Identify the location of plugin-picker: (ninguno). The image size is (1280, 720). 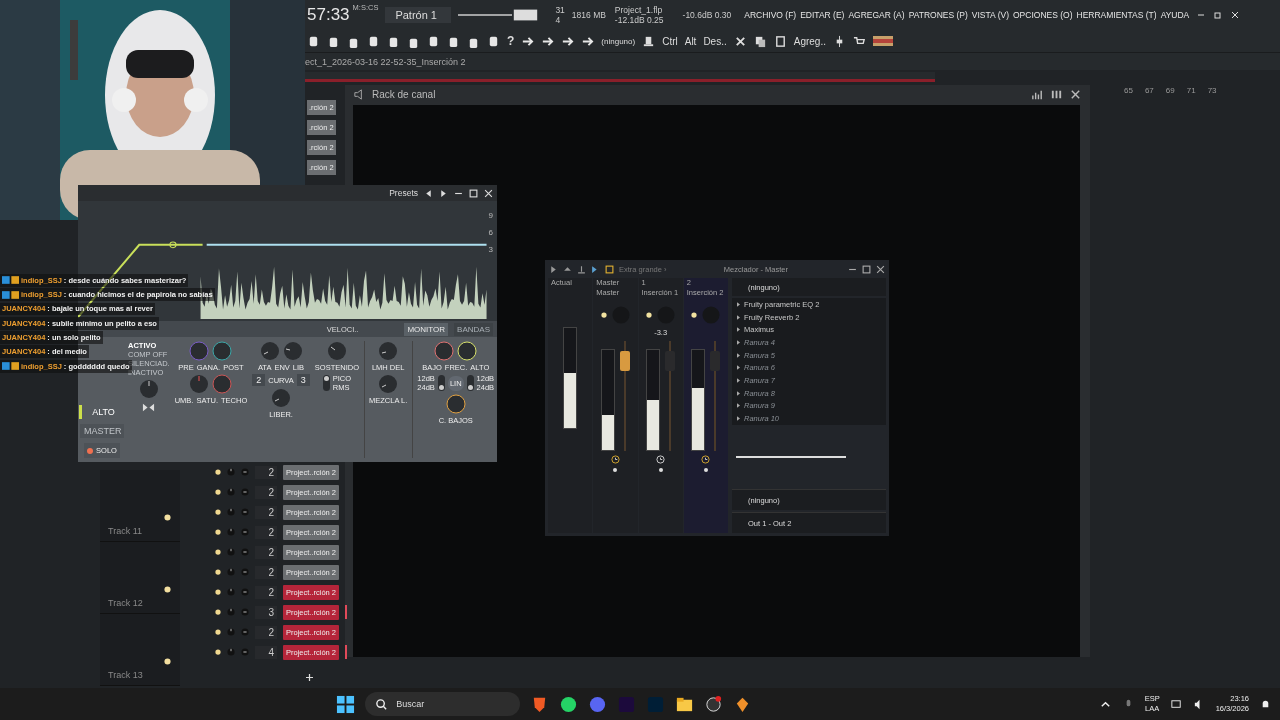
(618, 41).